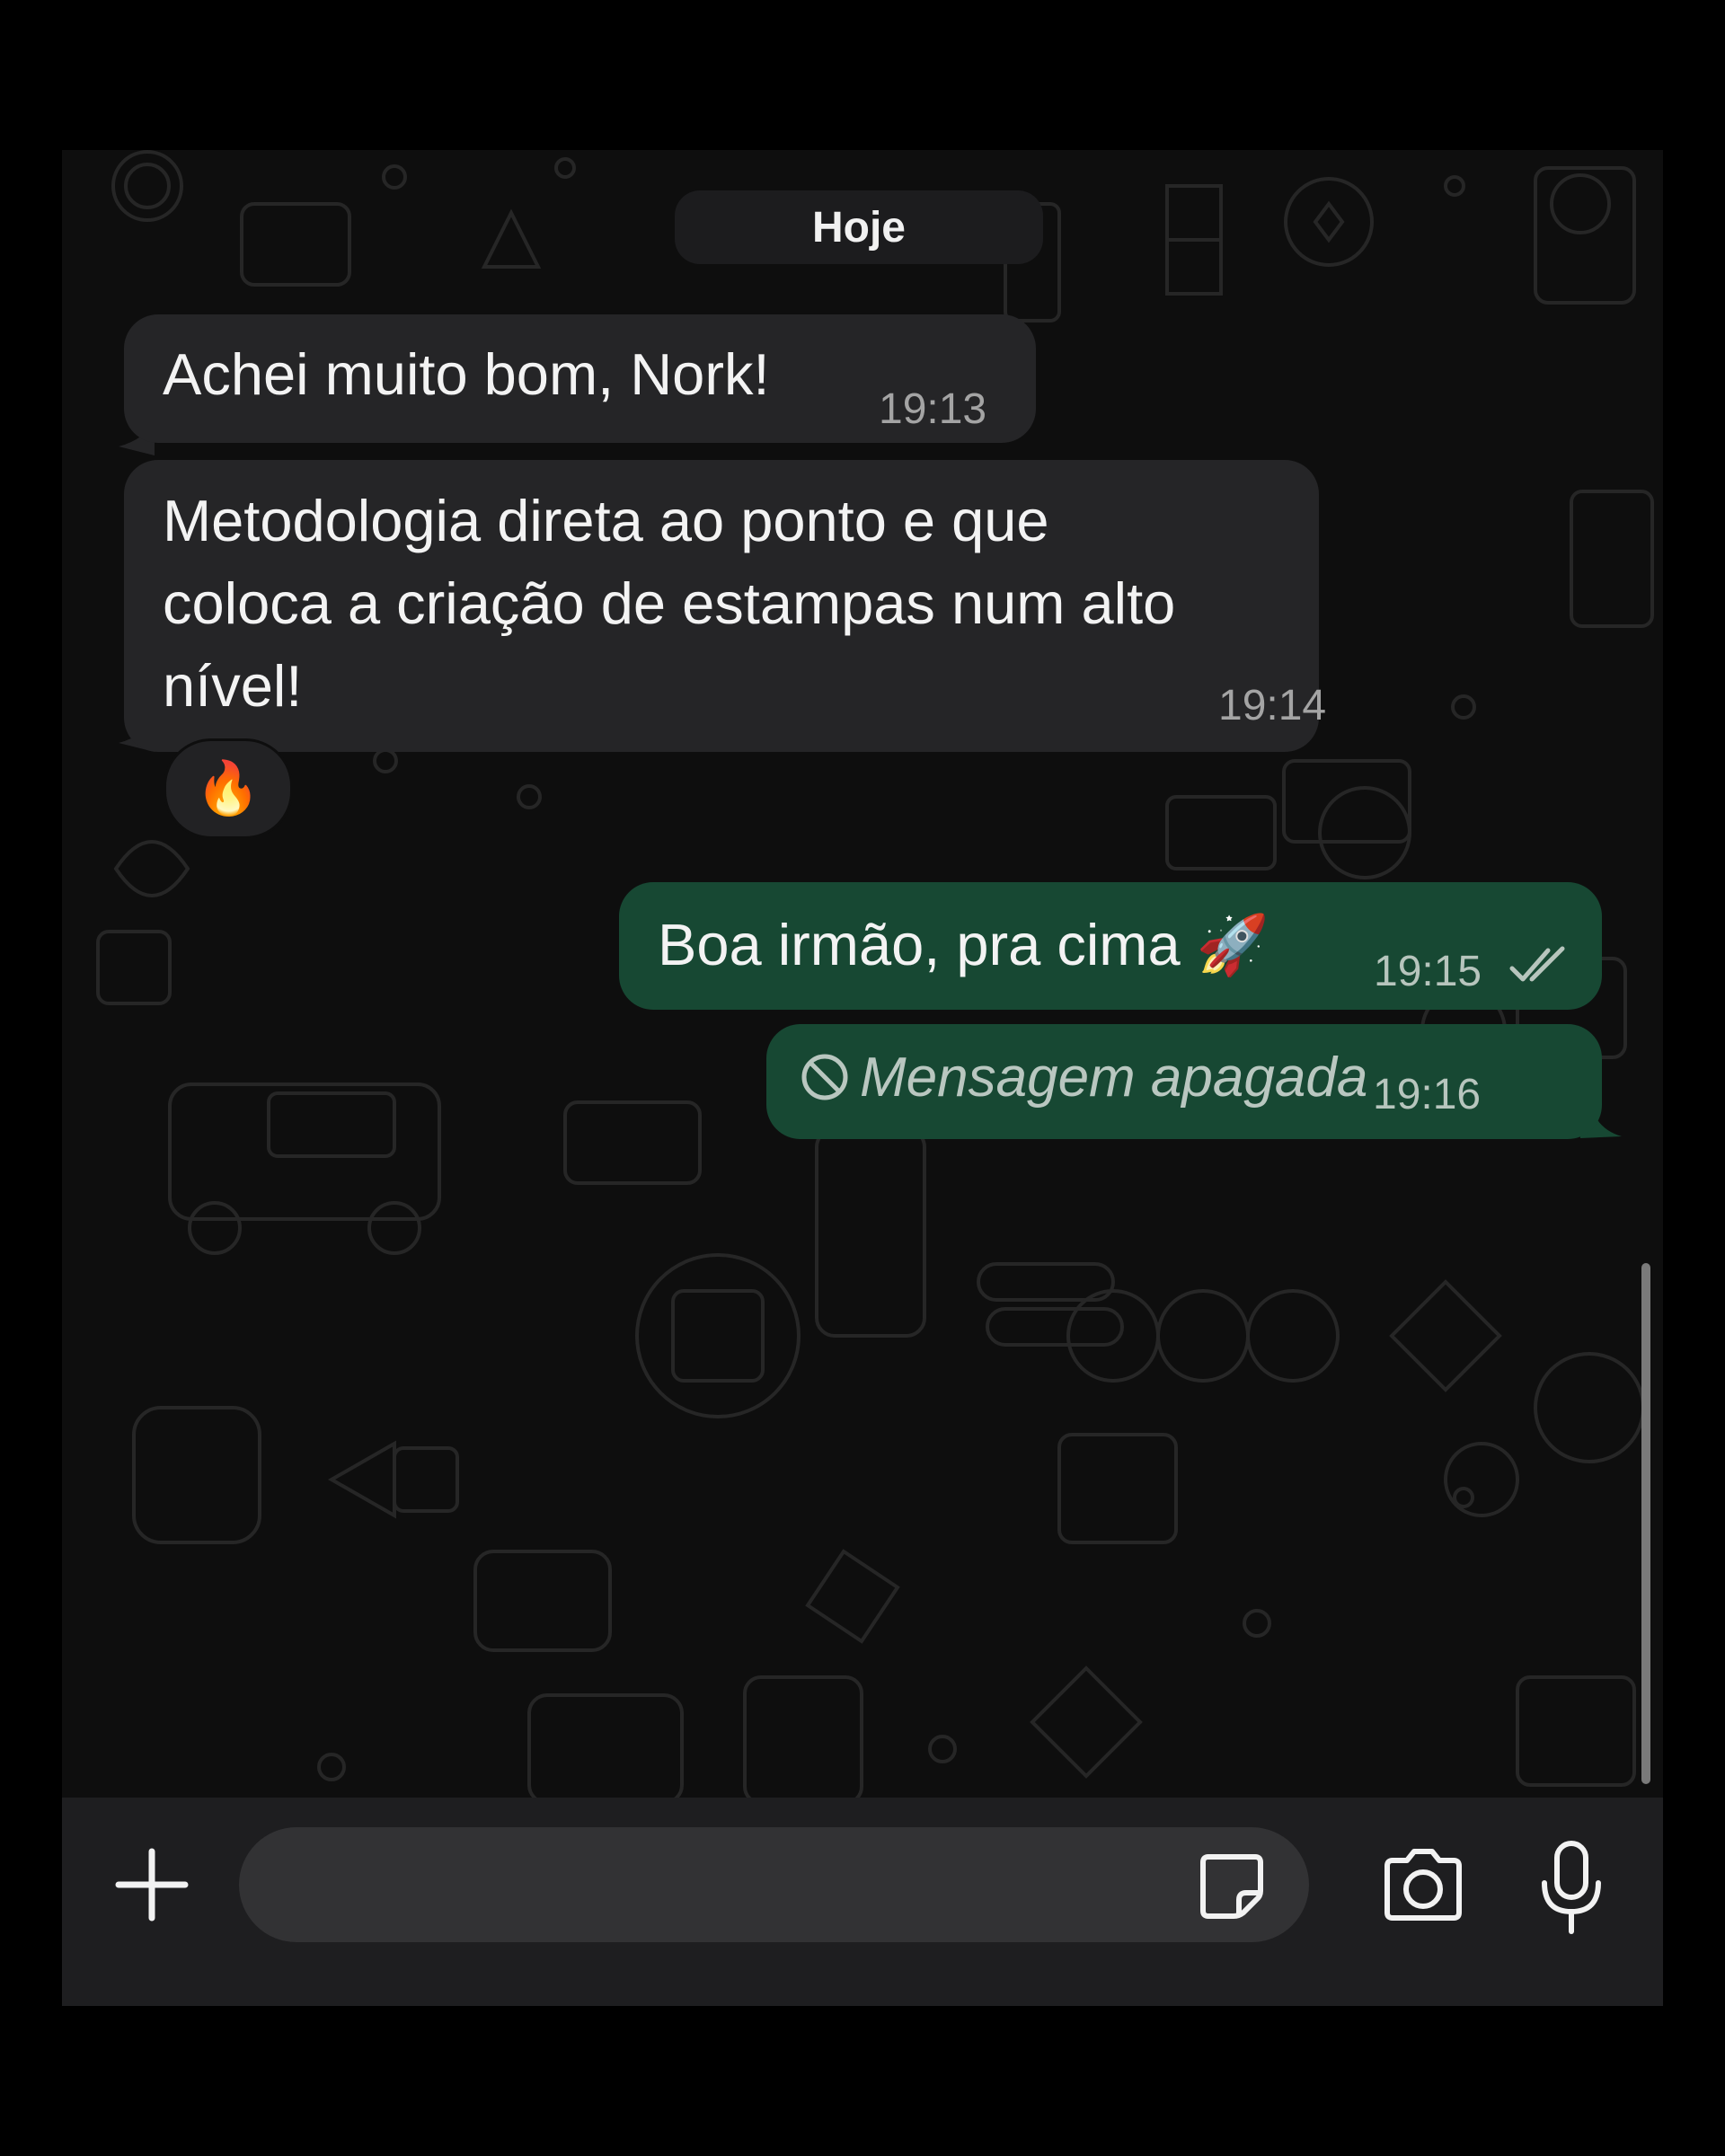 Image resolution: width=1725 pixels, height=2156 pixels. I want to click on message-text-line: Metodologia direta ao ponto e que, so click(606, 520).